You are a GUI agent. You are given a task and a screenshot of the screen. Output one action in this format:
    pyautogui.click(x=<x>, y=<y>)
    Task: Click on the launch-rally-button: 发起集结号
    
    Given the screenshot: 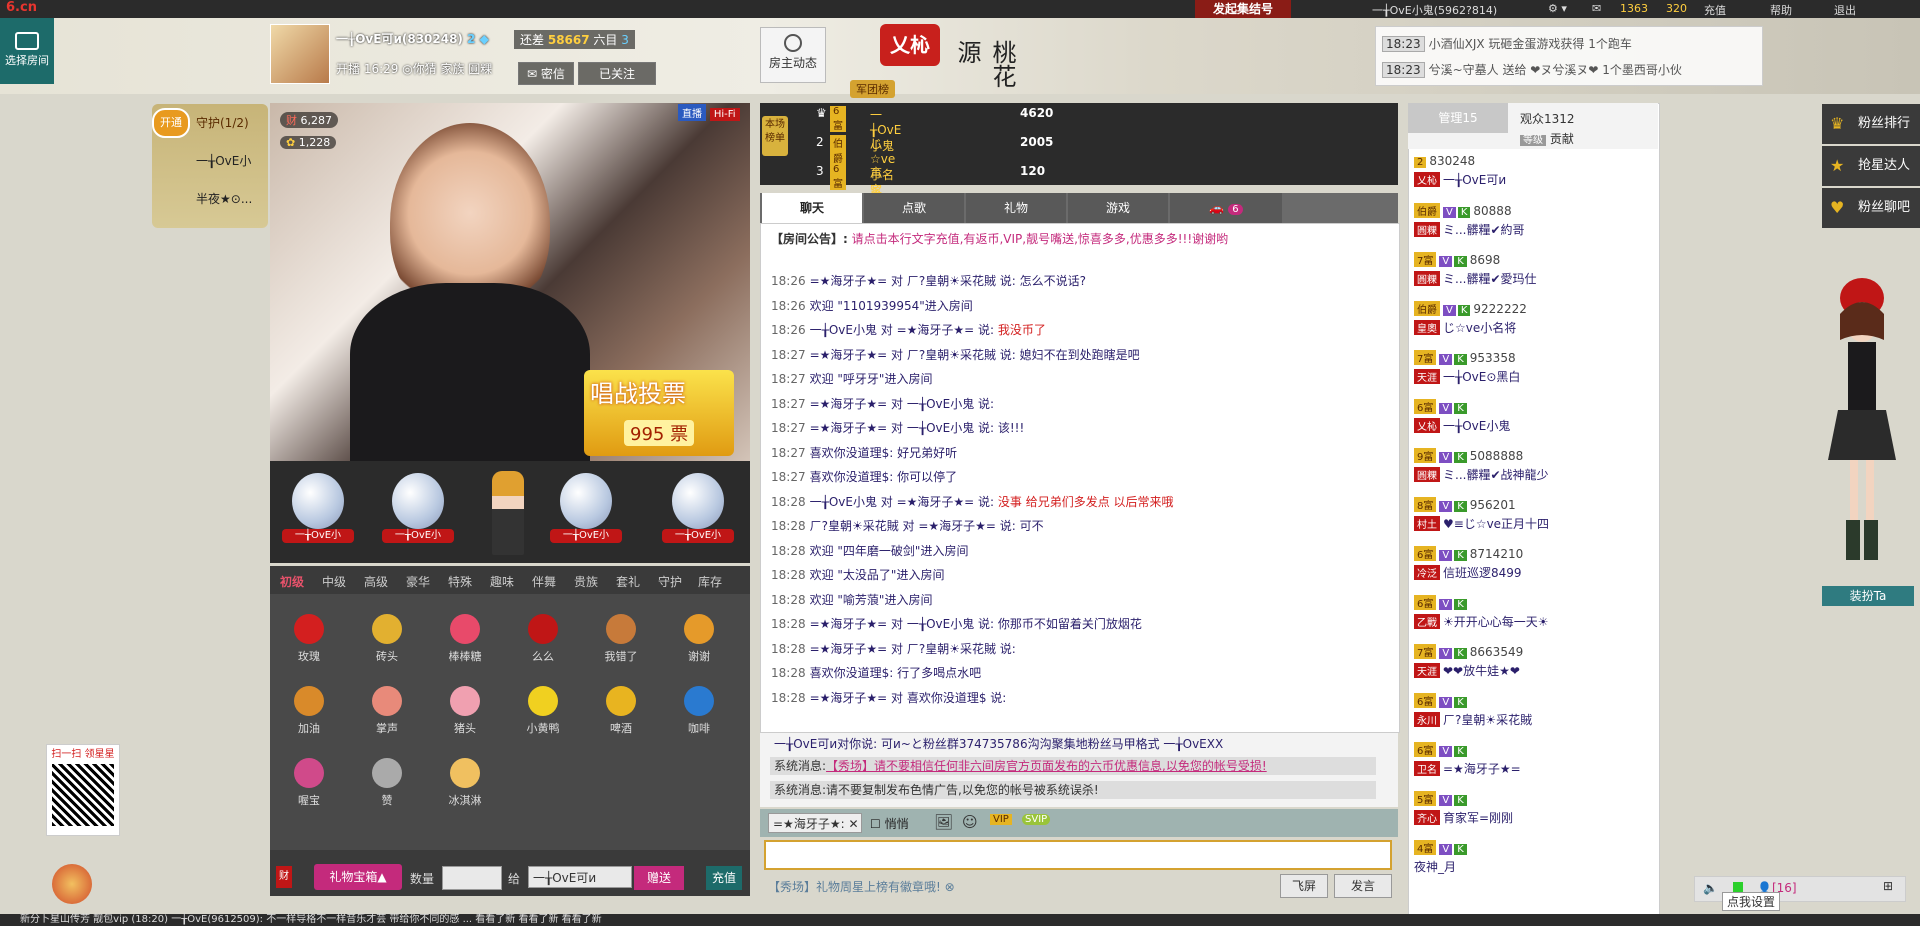 What is the action you would take?
    pyautogui.click(x=1243, y=9)
    